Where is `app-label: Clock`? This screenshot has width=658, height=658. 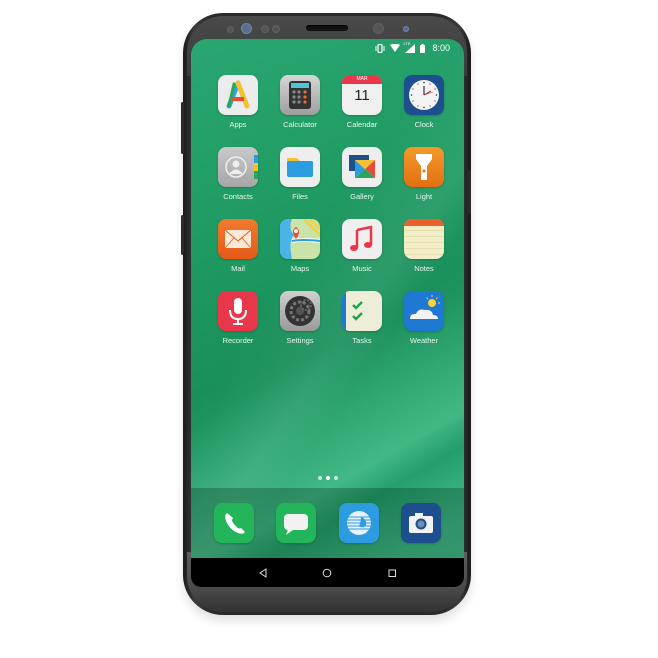 app-label: Clock is located at coordinates (424, 124).